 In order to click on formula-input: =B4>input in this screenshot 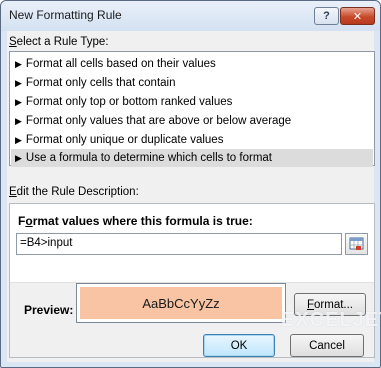, I will do `click(179, 244)`.